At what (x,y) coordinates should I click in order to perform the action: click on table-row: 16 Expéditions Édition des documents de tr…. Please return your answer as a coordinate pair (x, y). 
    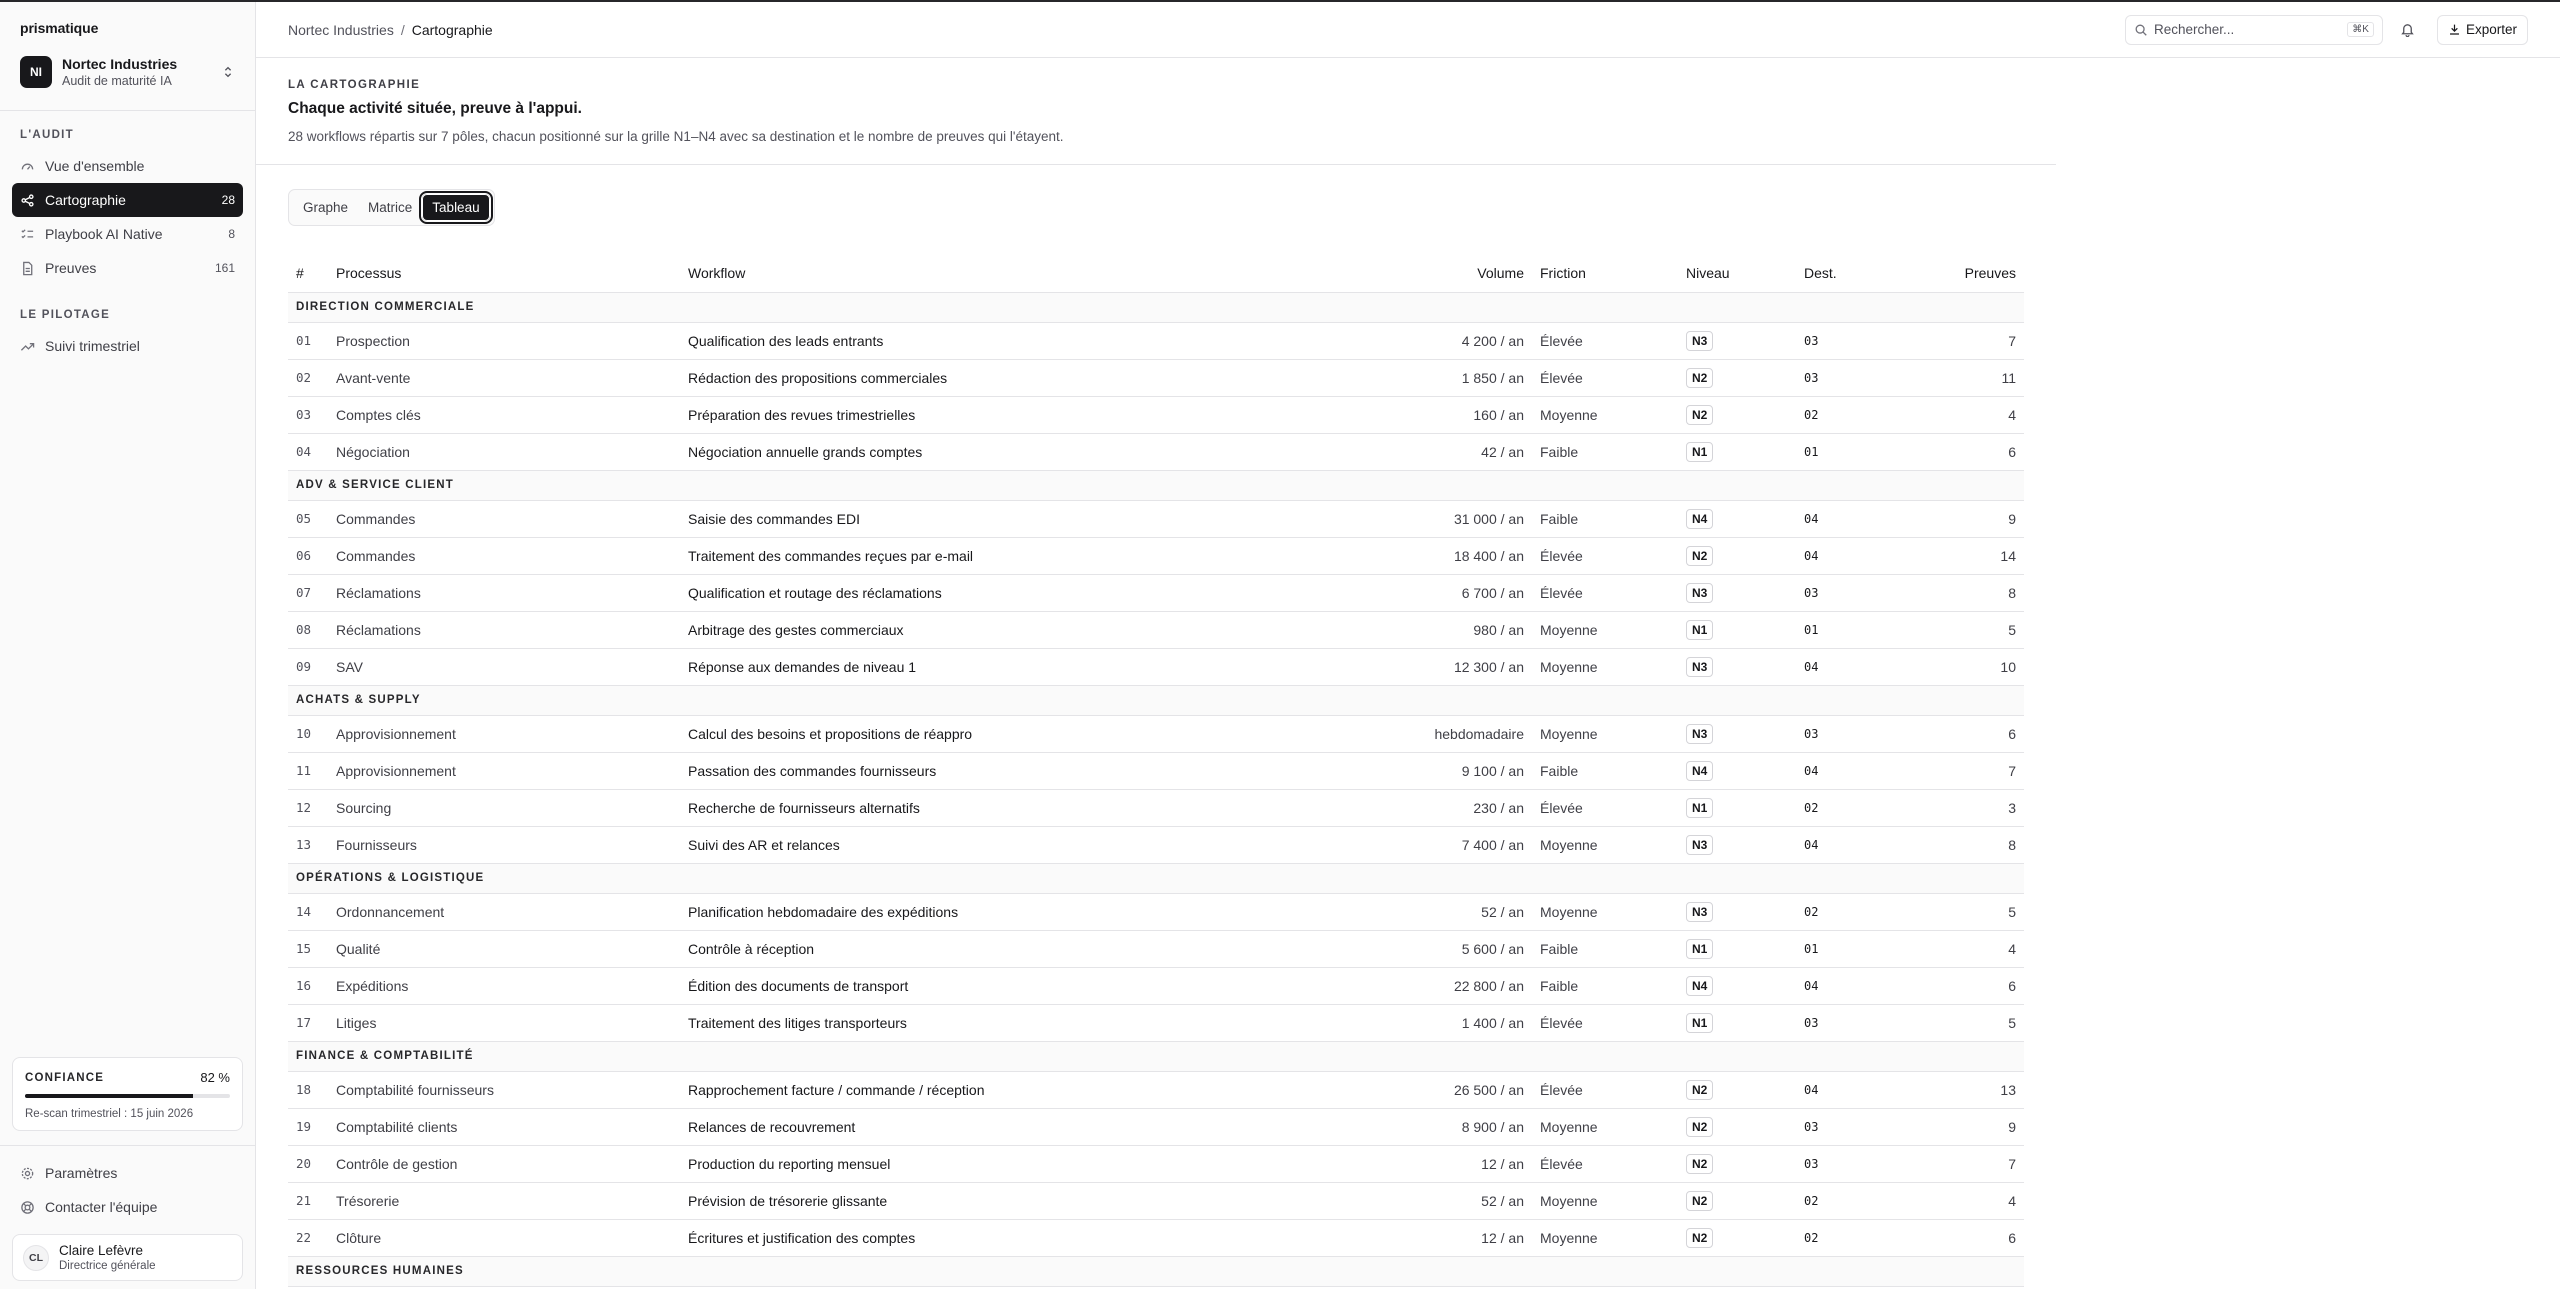
    Looking at the image, I should click on (1156, 986).